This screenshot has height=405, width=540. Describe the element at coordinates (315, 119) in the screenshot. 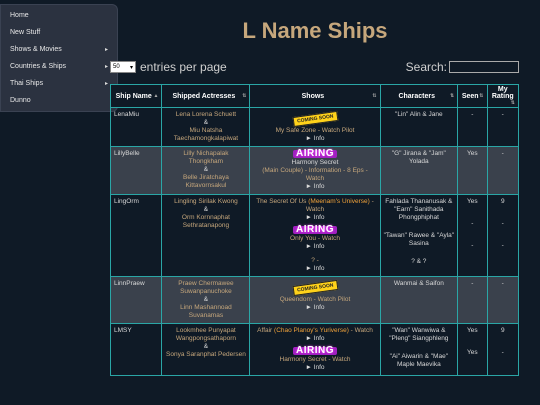

I see `coming-soon-badge: COMING SOON` at that location.